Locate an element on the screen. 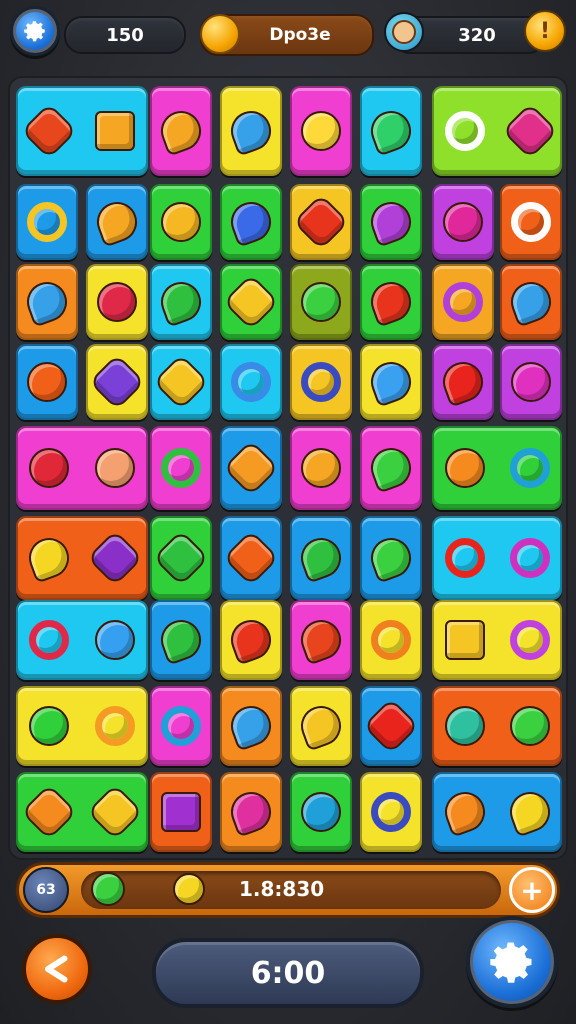 The image size is (576, 1024). lemon-icon is located at coordinates (189, 889).